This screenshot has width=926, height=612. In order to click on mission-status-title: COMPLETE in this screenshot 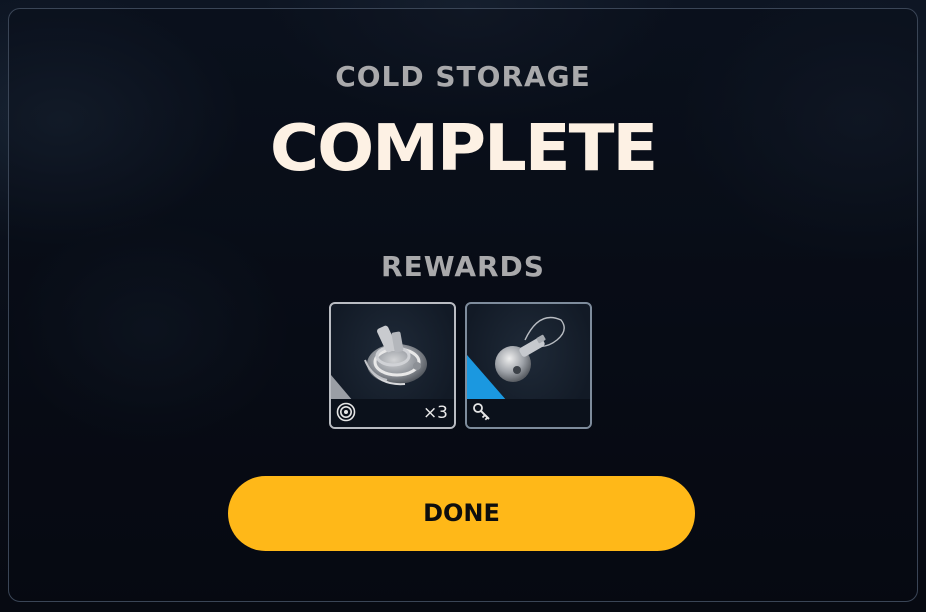, I will do `click(463, 149)`.